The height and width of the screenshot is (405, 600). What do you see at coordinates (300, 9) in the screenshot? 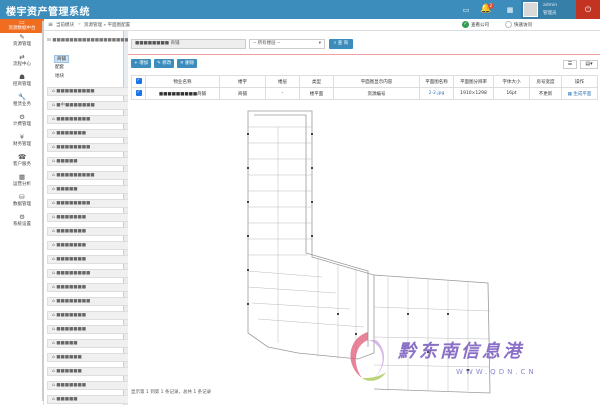
I see `top-bar: 楼宇资产管理系统 ▭ 🔔 2 ▦ admin 管理员 ⏻` at bounding box center [300, 9].